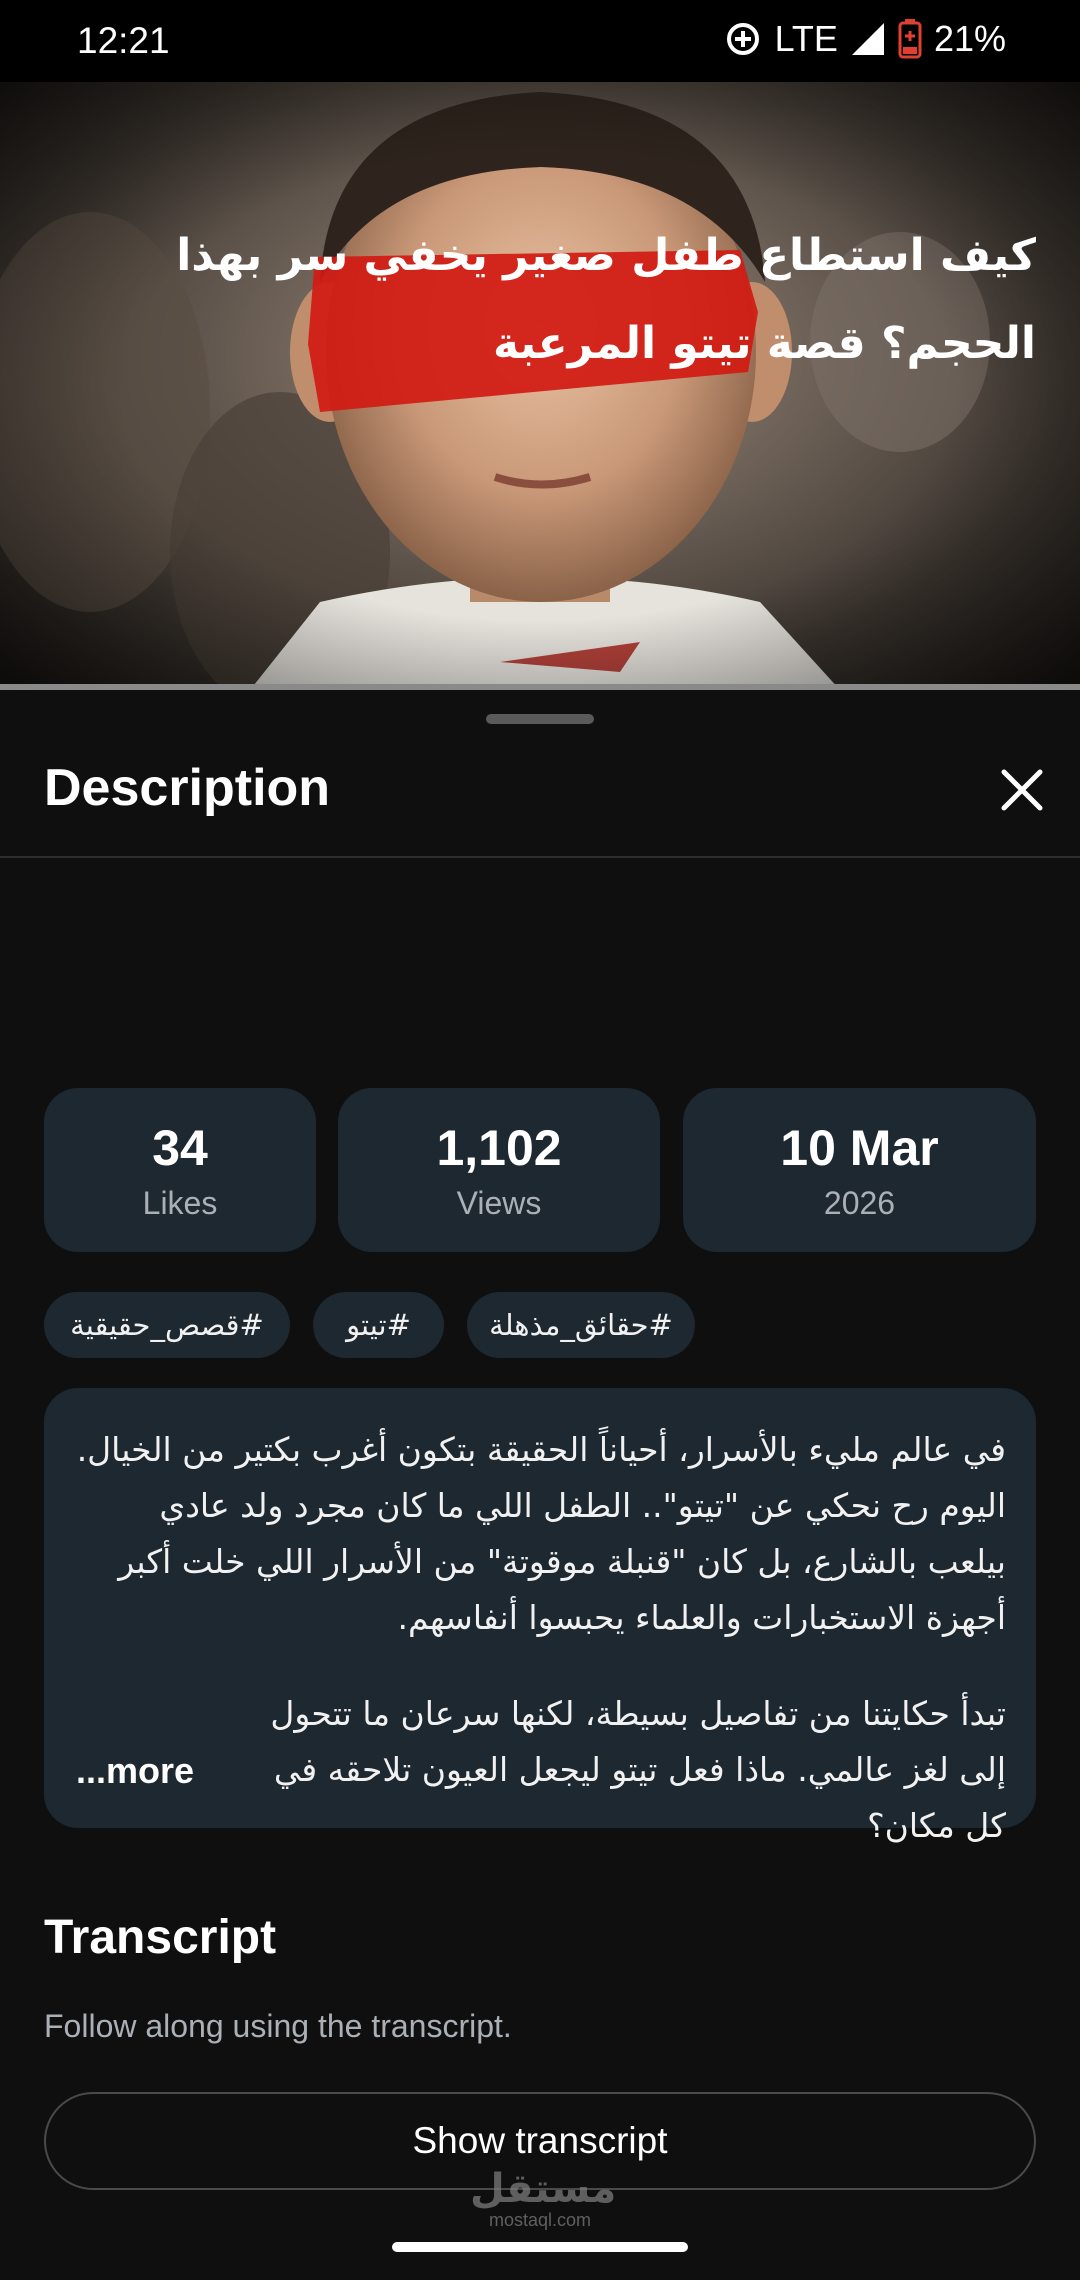  I want to click on signal-icon, so click(868, 39).